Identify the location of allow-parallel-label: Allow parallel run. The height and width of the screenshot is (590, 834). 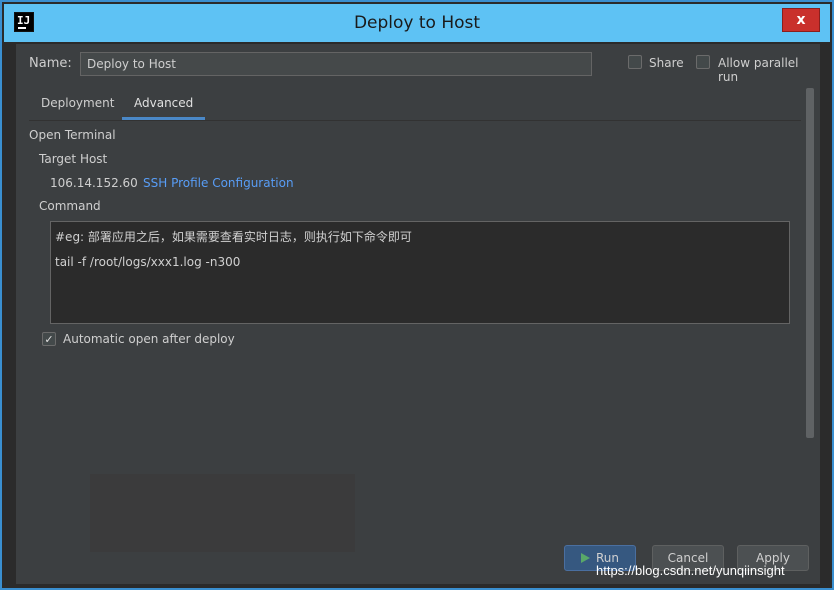
(769, 70).